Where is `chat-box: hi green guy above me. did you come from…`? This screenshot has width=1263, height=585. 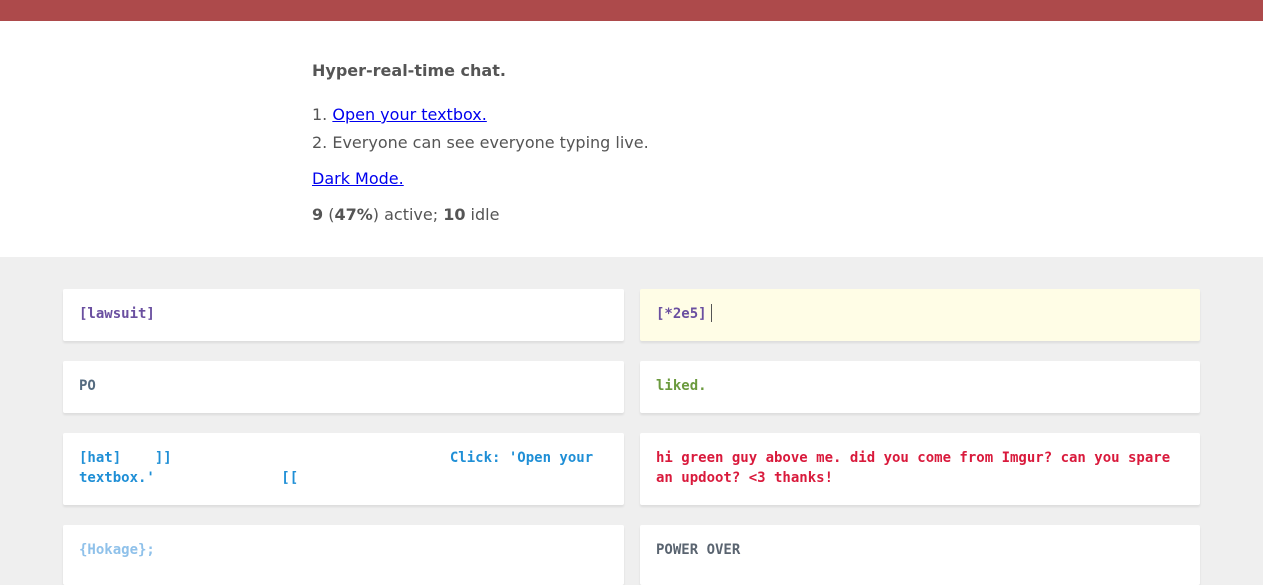 chat-box: hi green guy above me. did you come from… is located at coordinates (920, 469).